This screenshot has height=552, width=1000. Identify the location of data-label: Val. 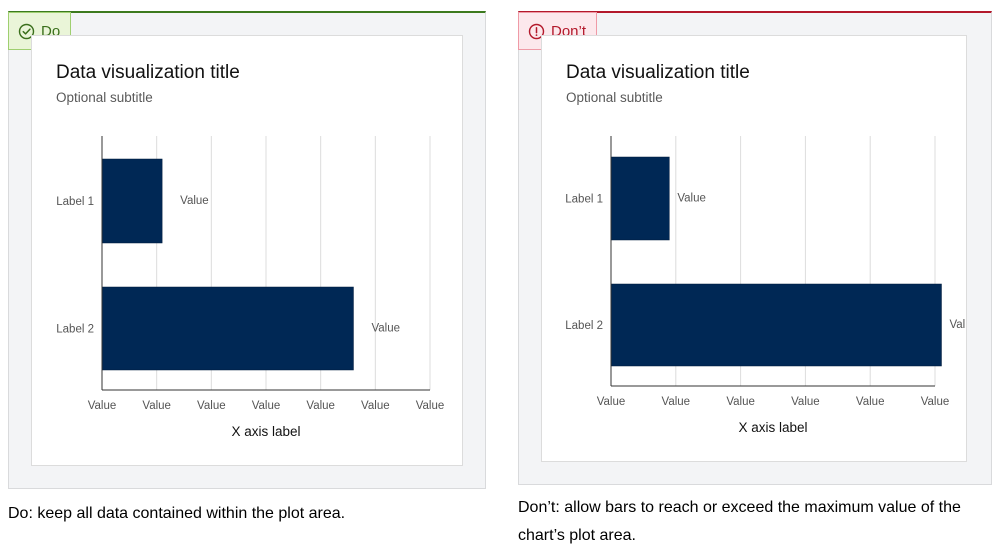
(957, 325).